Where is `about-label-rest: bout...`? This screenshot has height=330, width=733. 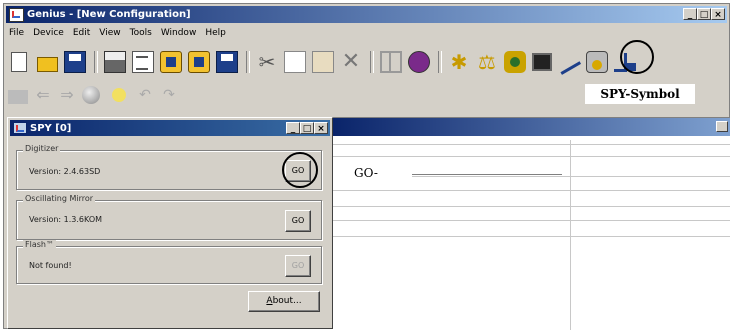
about-label-rest: bout... is located at coordinates (287, 301).